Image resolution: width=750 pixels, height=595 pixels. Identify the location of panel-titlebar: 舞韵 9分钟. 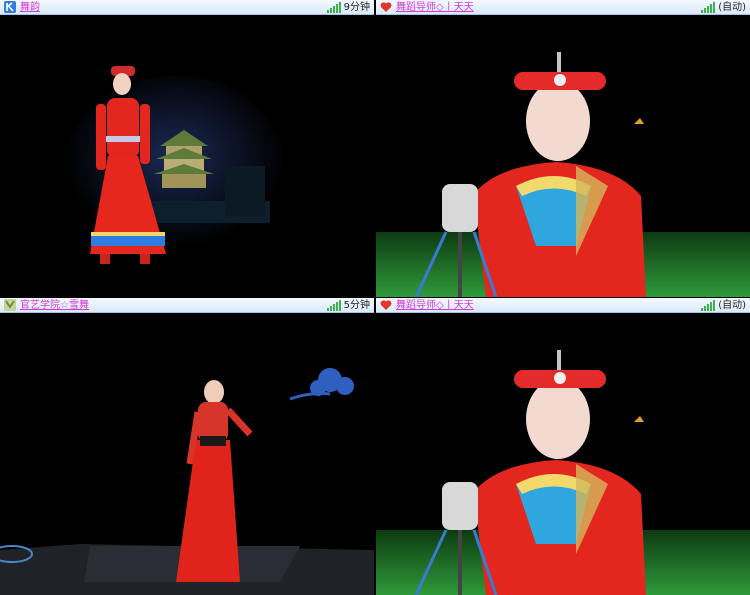
(187, 7).